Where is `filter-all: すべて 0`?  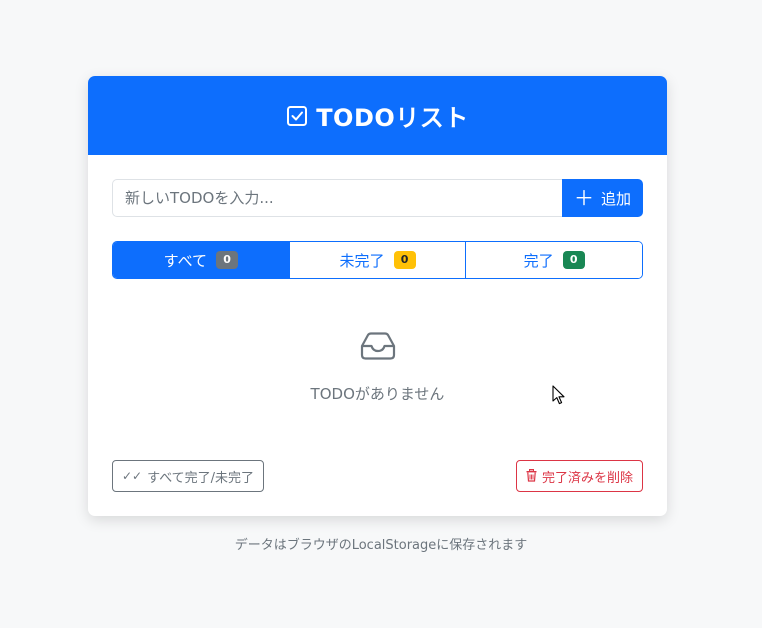
filter-all: すべて 0 is located at coordinates (201, 260).